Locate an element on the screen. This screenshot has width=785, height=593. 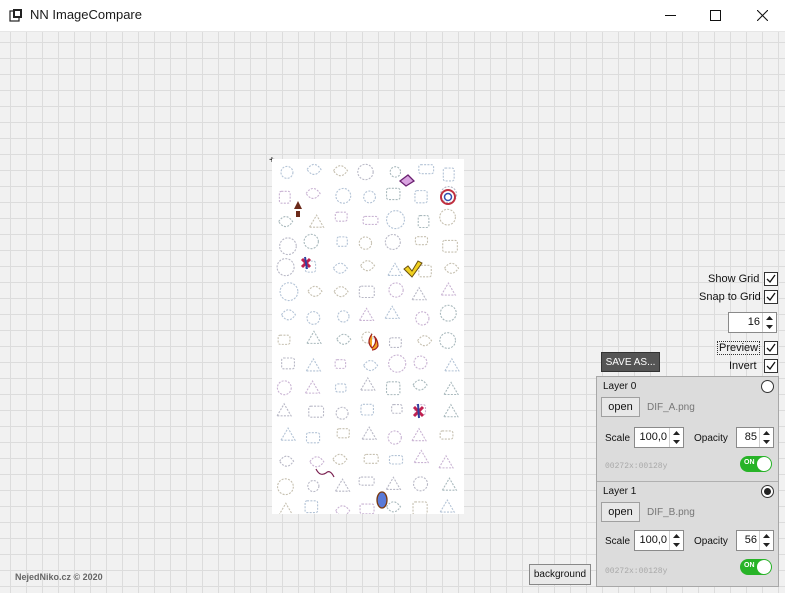
layer-1-scale-stepper: 100,0 is located at coordinates (659, 540).